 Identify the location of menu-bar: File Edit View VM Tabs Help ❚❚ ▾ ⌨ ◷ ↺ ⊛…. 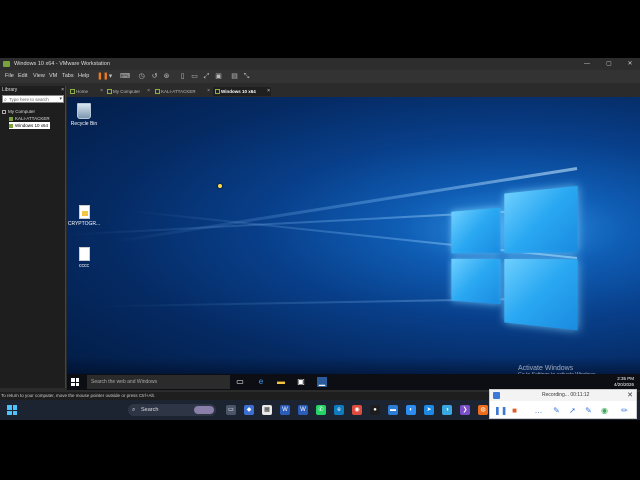
(320, 76).